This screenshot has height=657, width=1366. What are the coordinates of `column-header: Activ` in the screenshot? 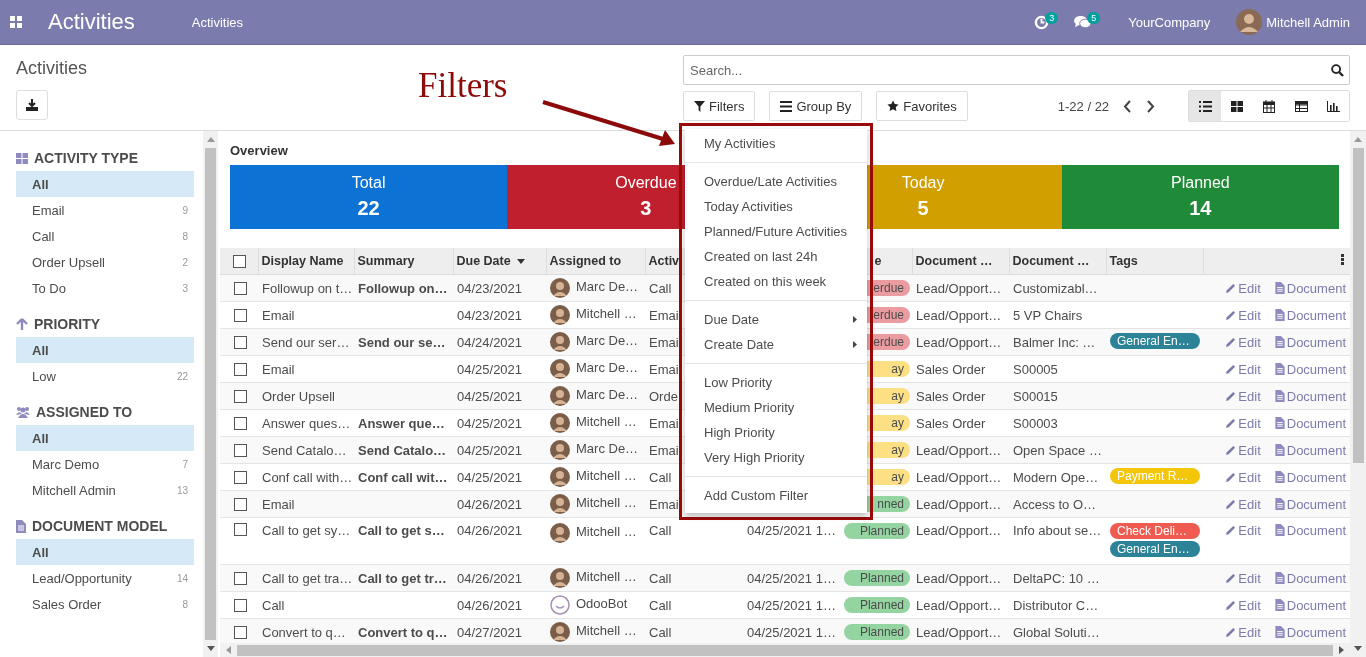 It's located at (664, 261).